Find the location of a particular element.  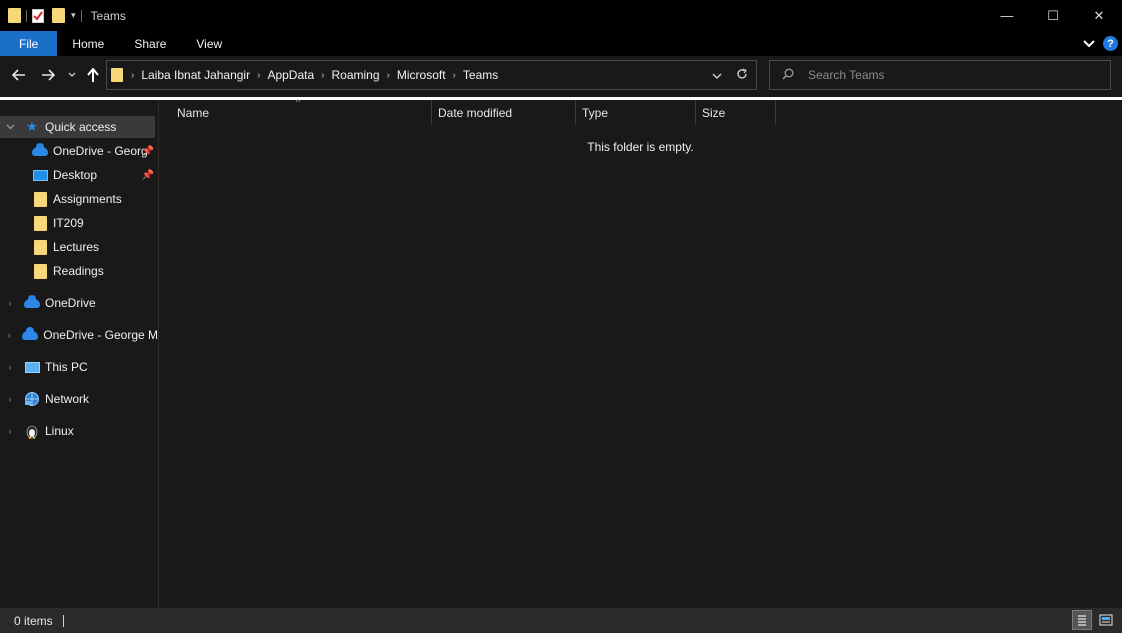

search-box is located at coordinates (940, 75).